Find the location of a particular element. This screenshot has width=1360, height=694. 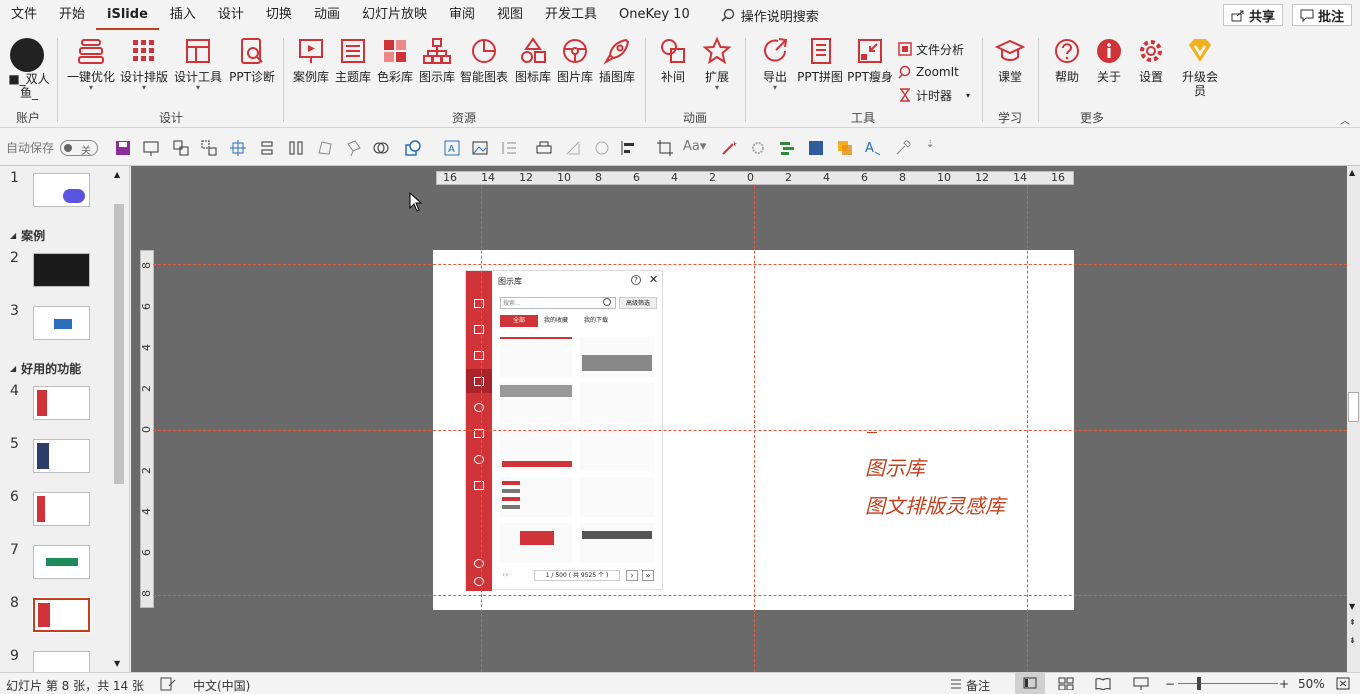

zoom-slider is located at coordinates (1228, 683).